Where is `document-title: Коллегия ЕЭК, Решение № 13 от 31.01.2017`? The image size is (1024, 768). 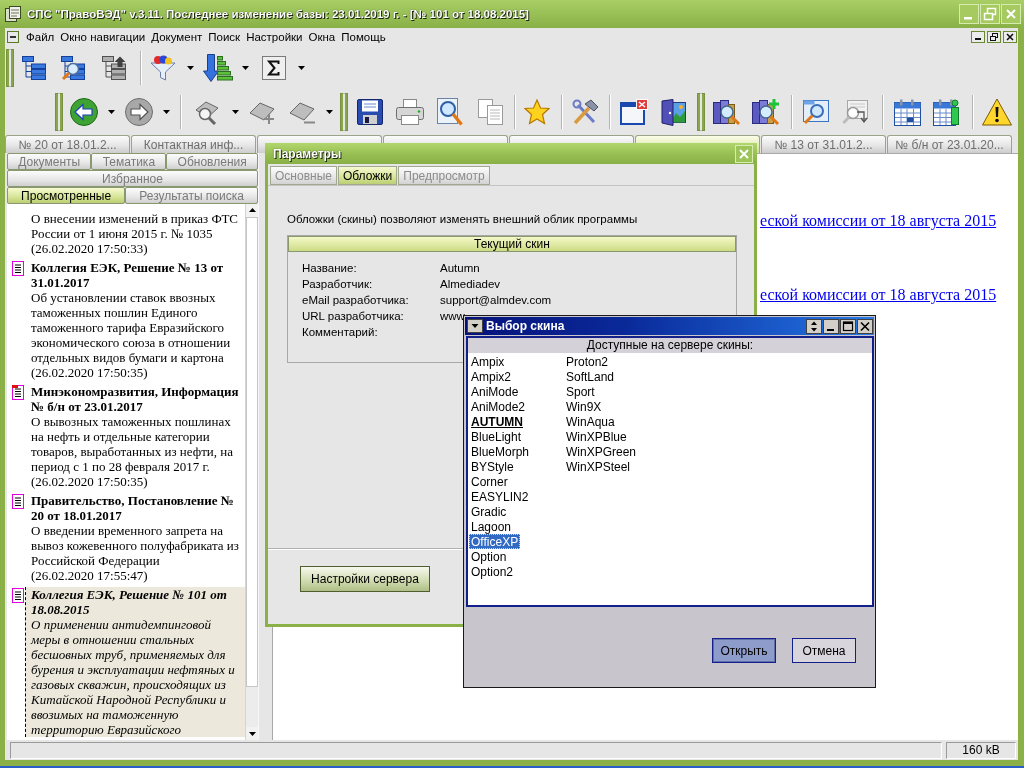
document-title: Коллегия ЕЭК, Решение № 13 от 31.01.2017 is located at coordinates (128, 275).